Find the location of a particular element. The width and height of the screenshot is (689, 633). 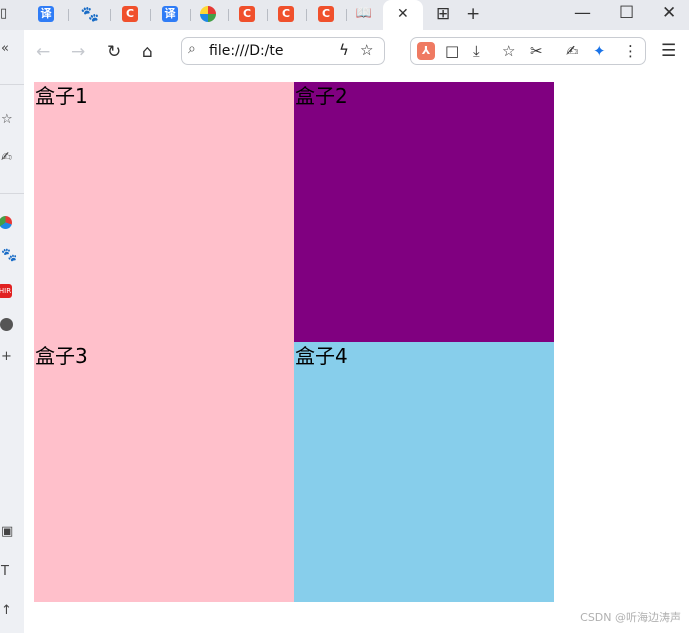

minimize-icon: — is located at coordinates (582, 13).